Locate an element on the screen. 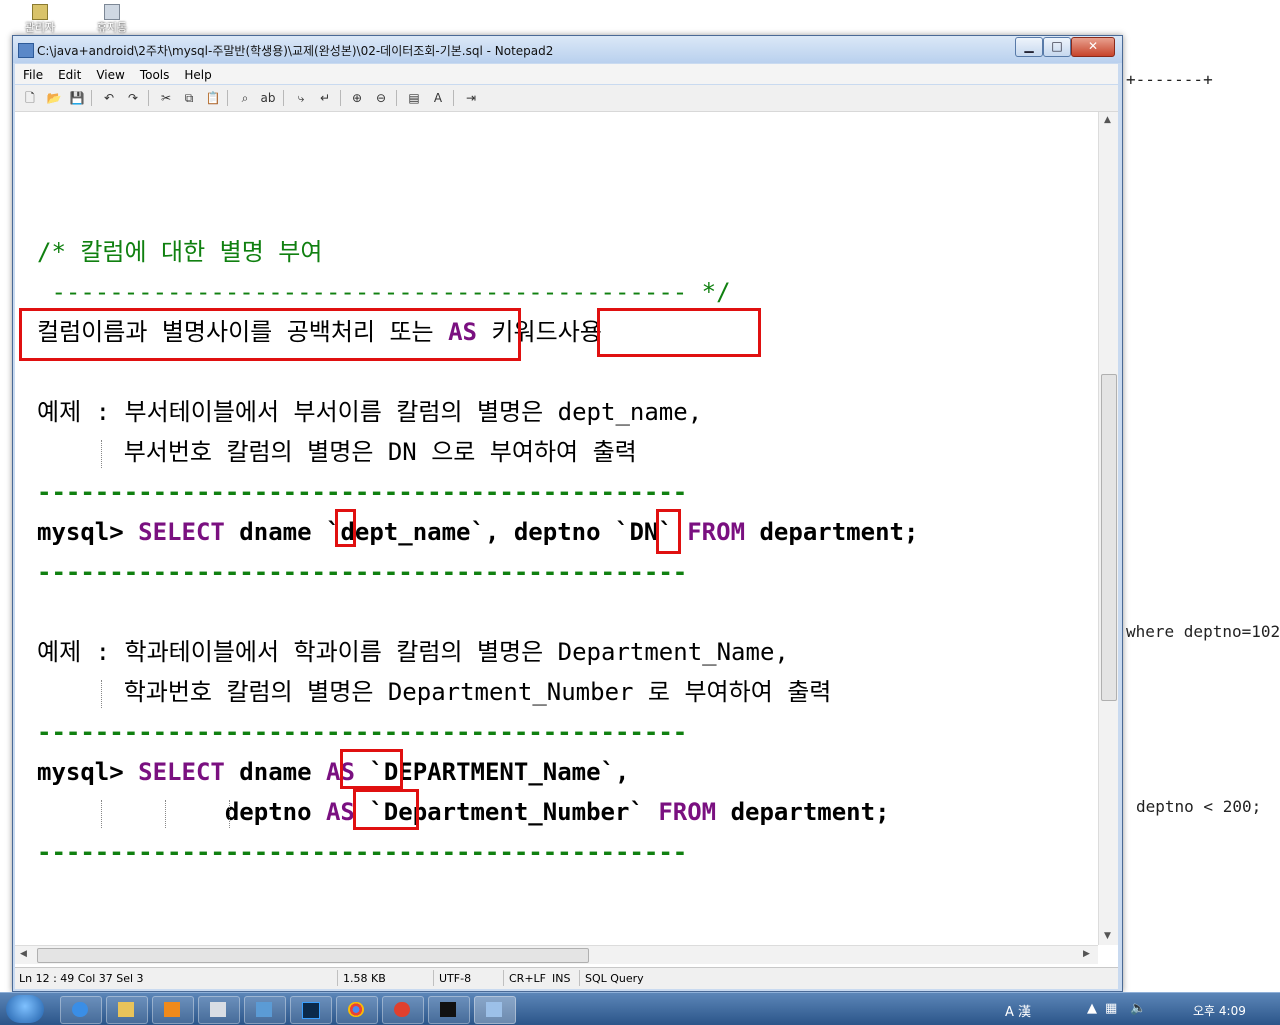 This screenshot has width=1280, height=1025. wordwrap-icon: ↵ is located at coordinates (325, 98).